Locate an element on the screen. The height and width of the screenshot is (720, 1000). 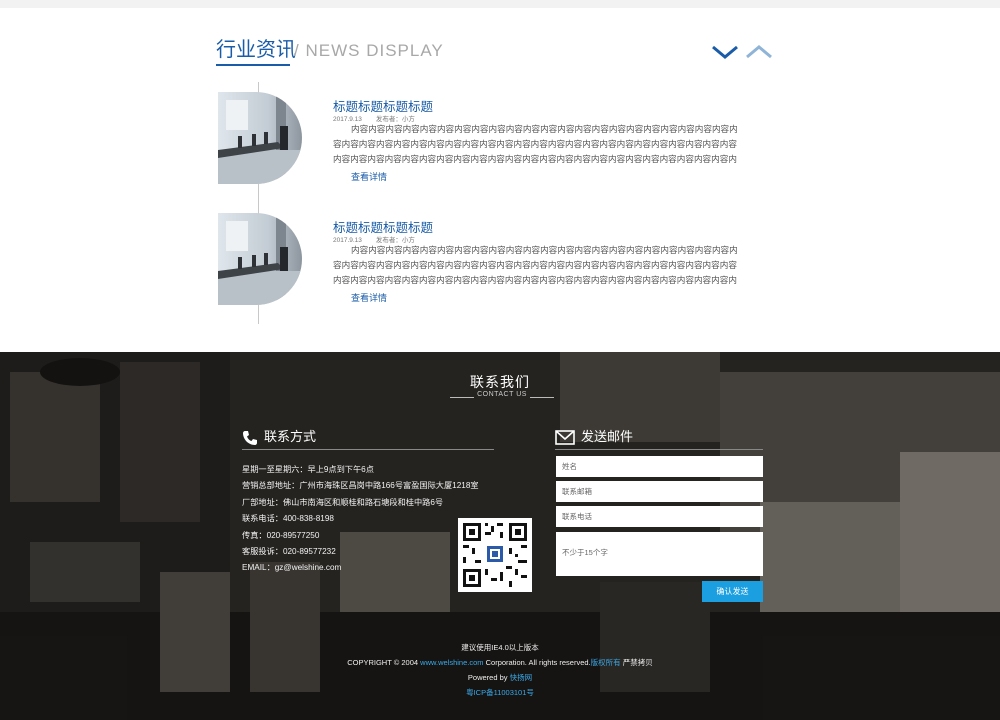
rights-link: 版权所有 is located at coordinates (606, 662).